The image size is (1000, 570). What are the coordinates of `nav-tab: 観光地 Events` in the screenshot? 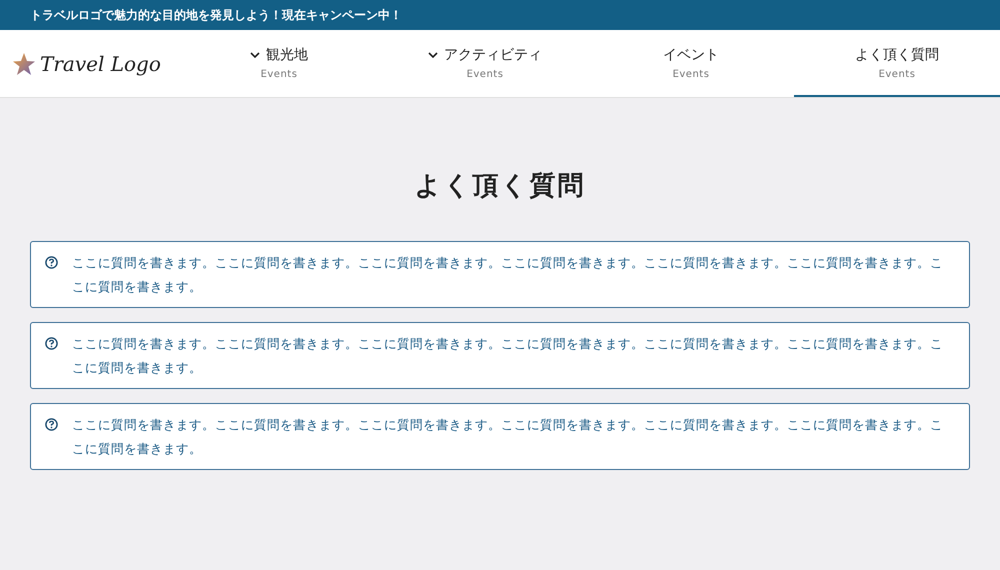 It's located at (279, 63).